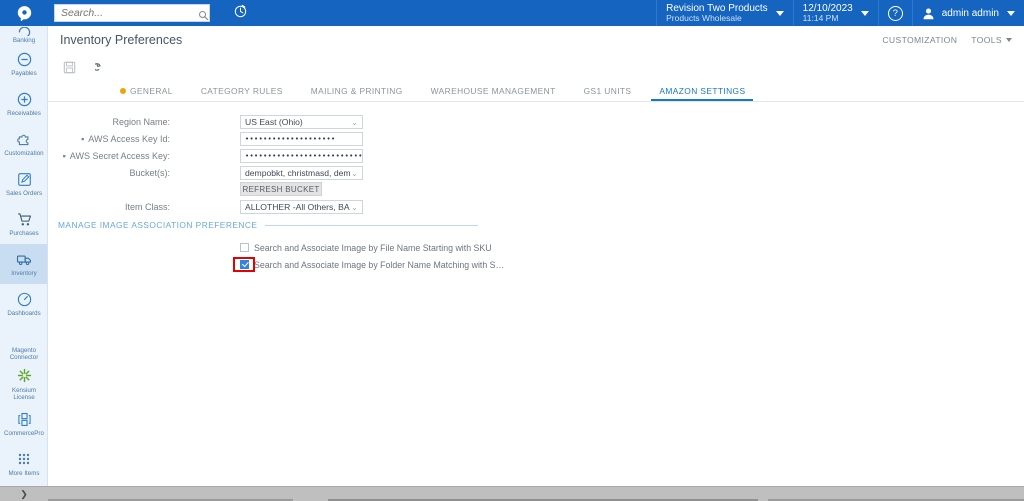 Image resolution: width=1024 pixels, height=501 pixels. Describe the element at coordinates (121, 39) in the screenshot. I see `page-title: Inventory Preferences` at that location.